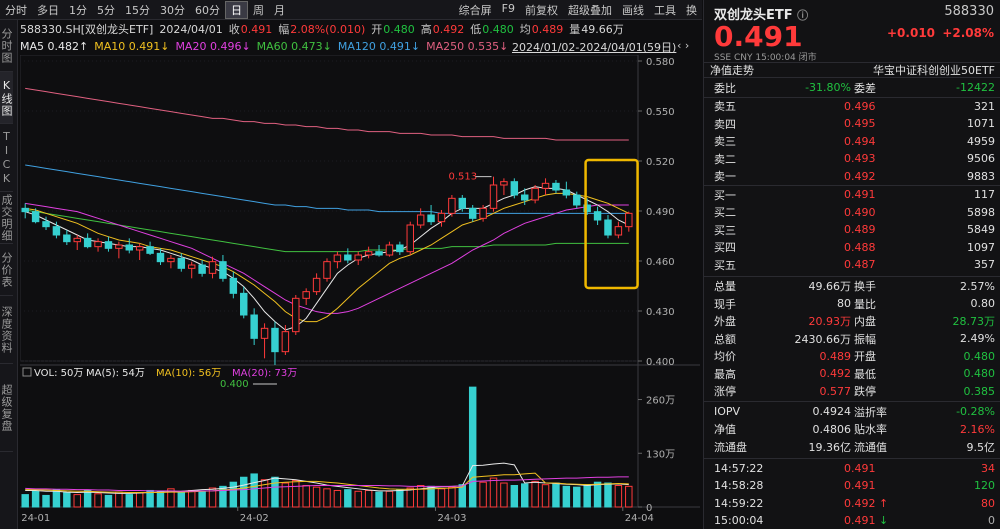 The width and height of the screenshot is (1000, 529). What do you see at coordinates (852, 230) in the screenshot?
I see `bid-row: 买三0.4895849` at bounding box center [852, 230].